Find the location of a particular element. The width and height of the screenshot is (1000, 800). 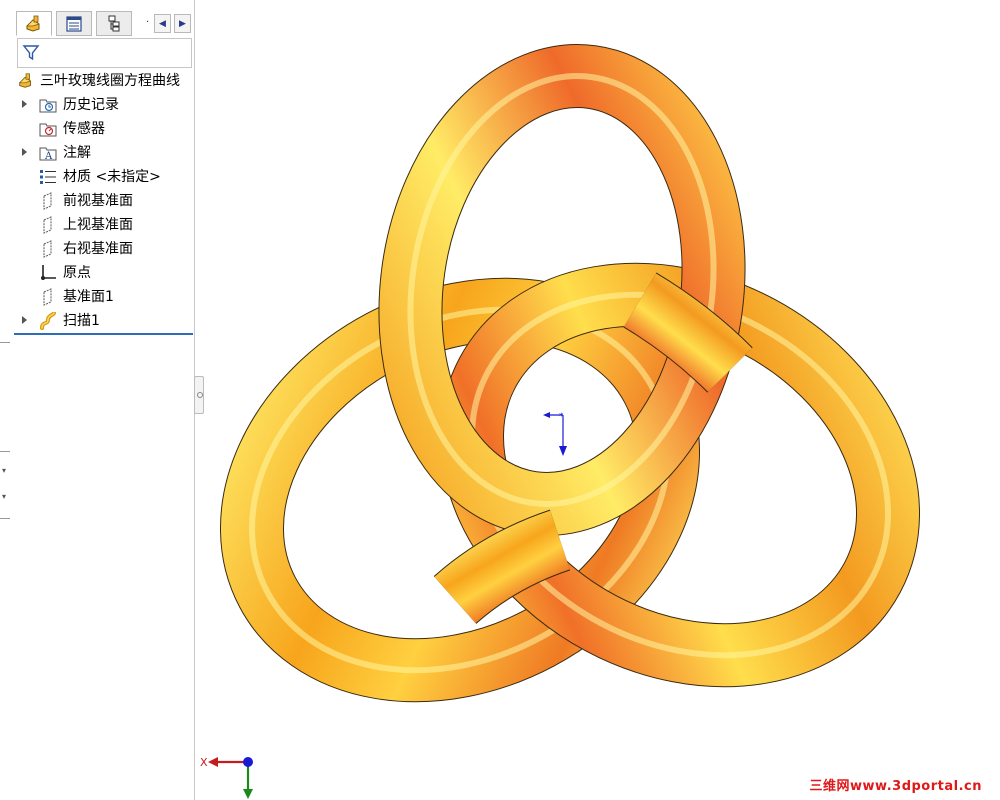

tree-item-plane1: 基准面1 is located at coordinates (97, 297).